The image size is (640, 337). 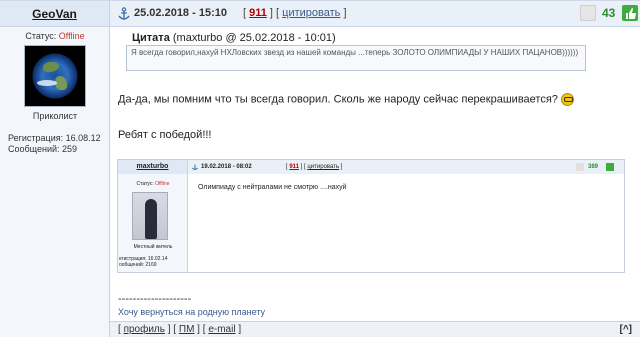 I want to click on post-number-link: 911, so click(x=258, y=13).